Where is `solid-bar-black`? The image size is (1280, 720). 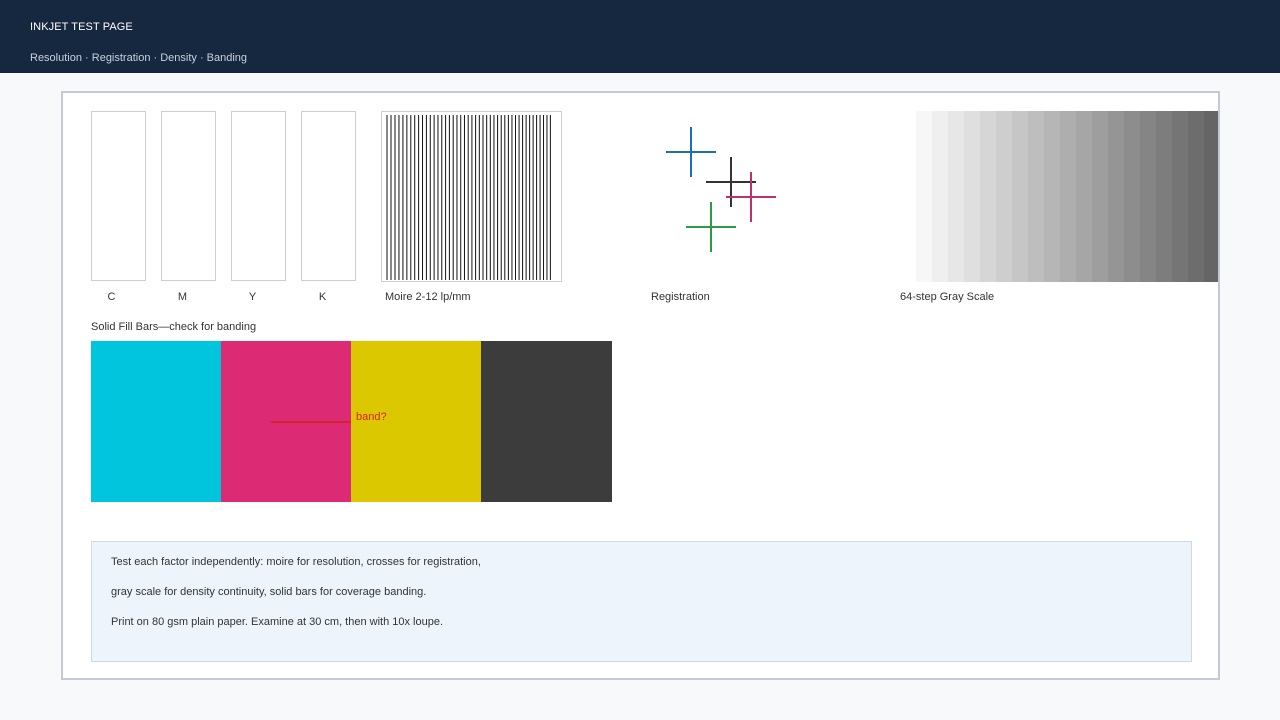
solid-bar-black is located at coordinates (546, 421).